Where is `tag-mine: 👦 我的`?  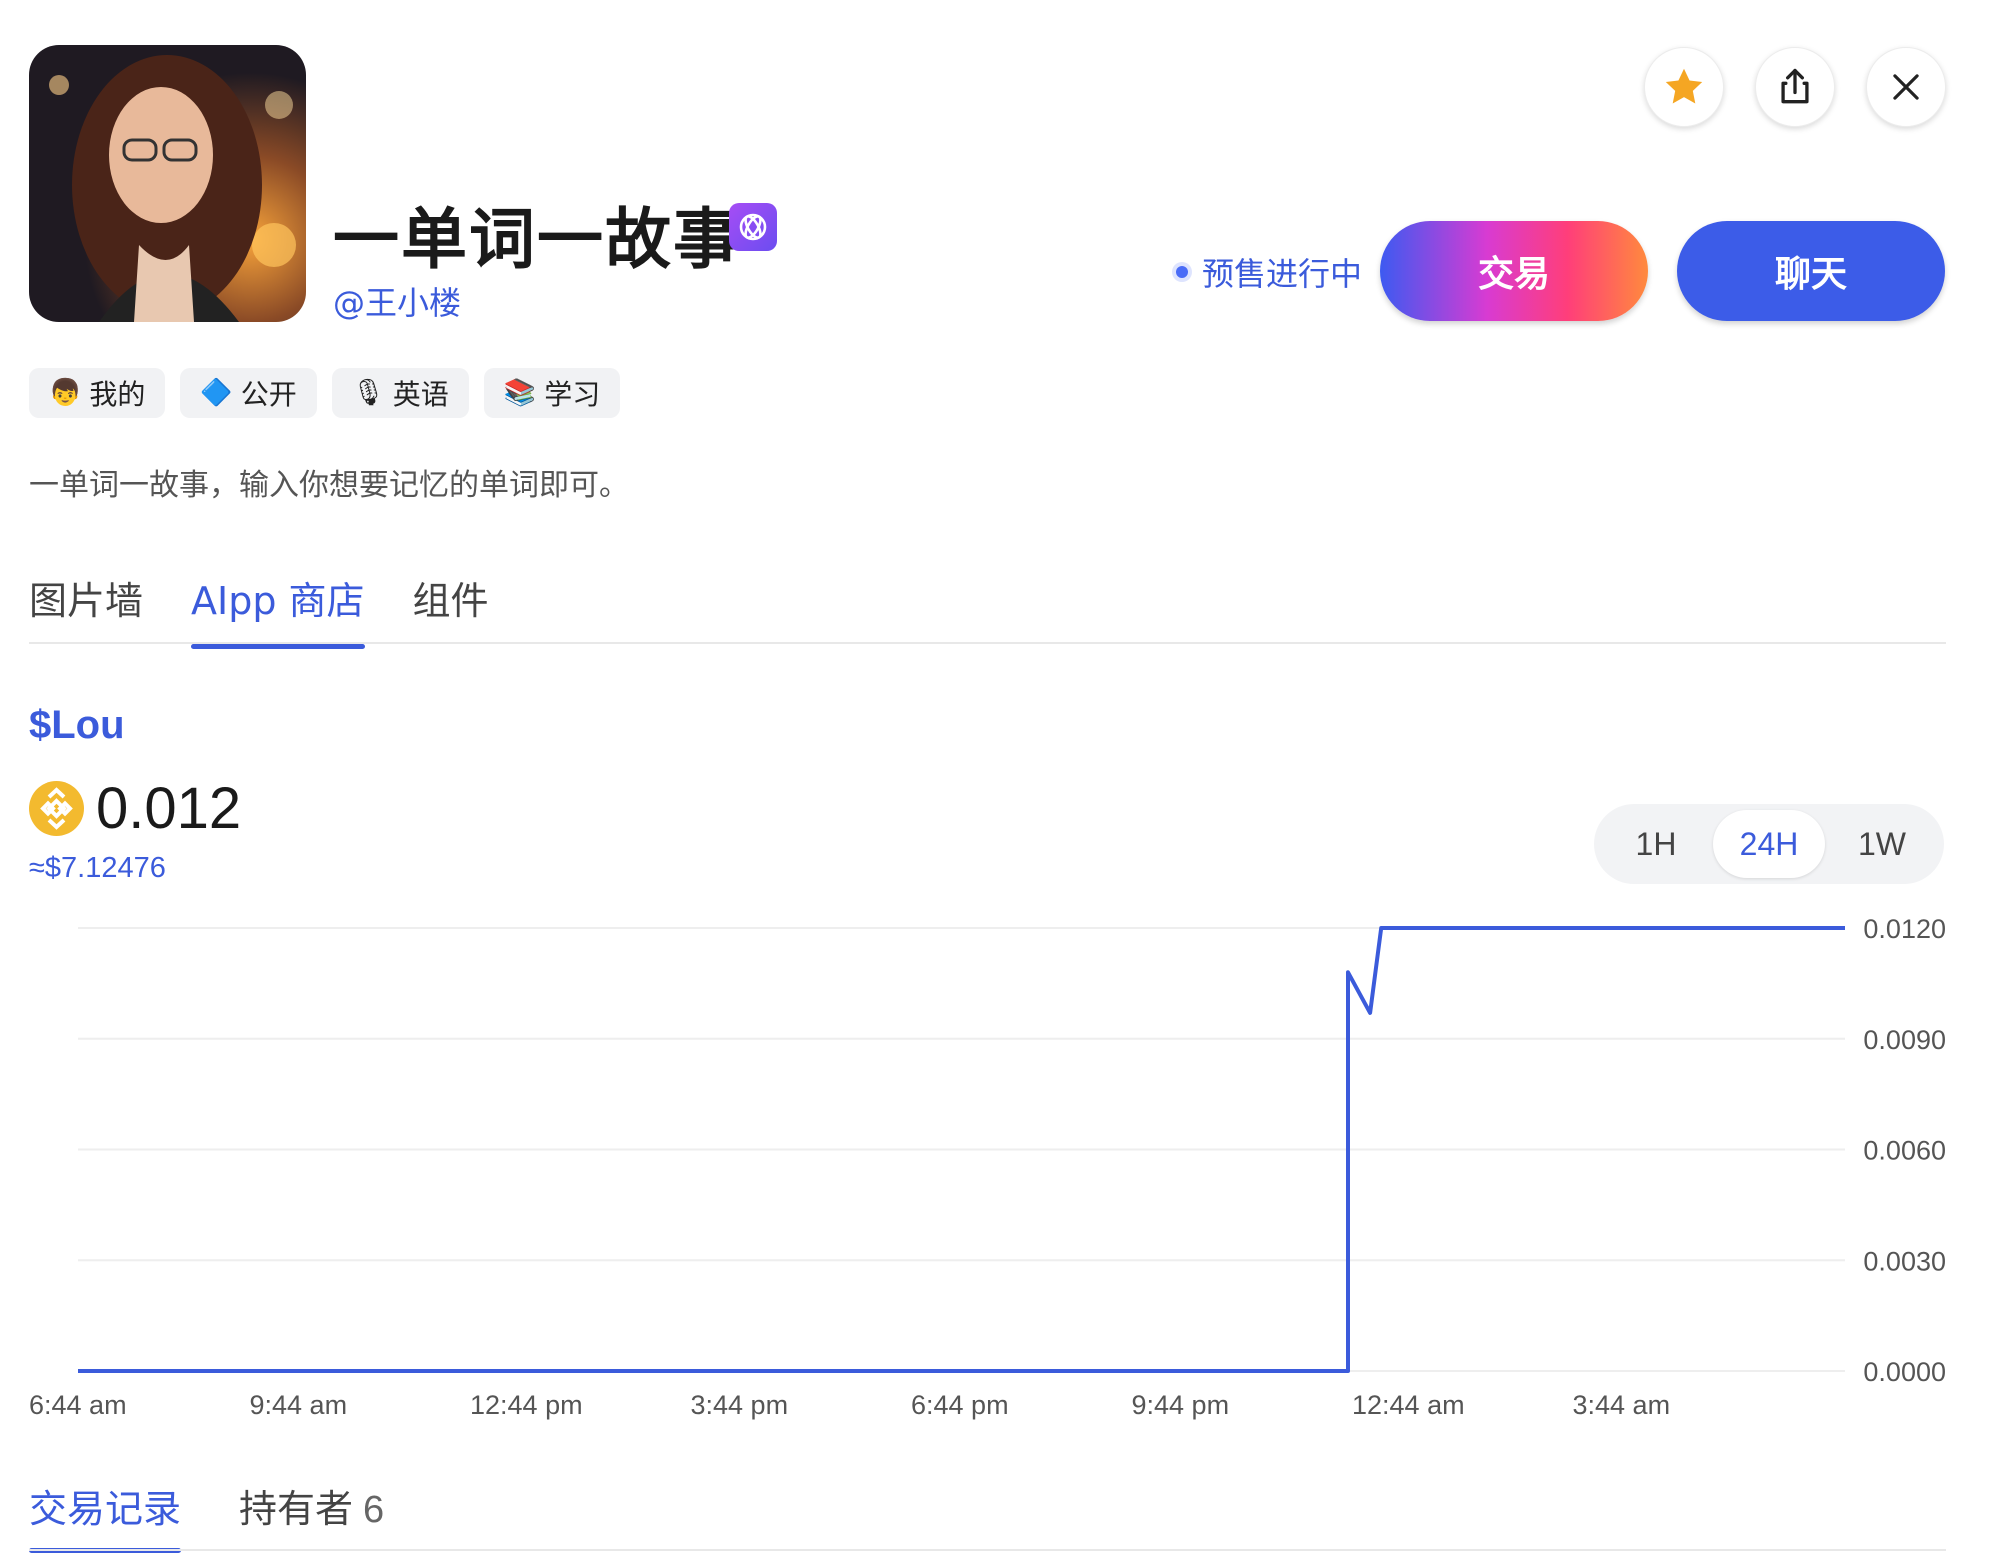
tag-mine: 👦 我的 is located at coordinates (97, 393).